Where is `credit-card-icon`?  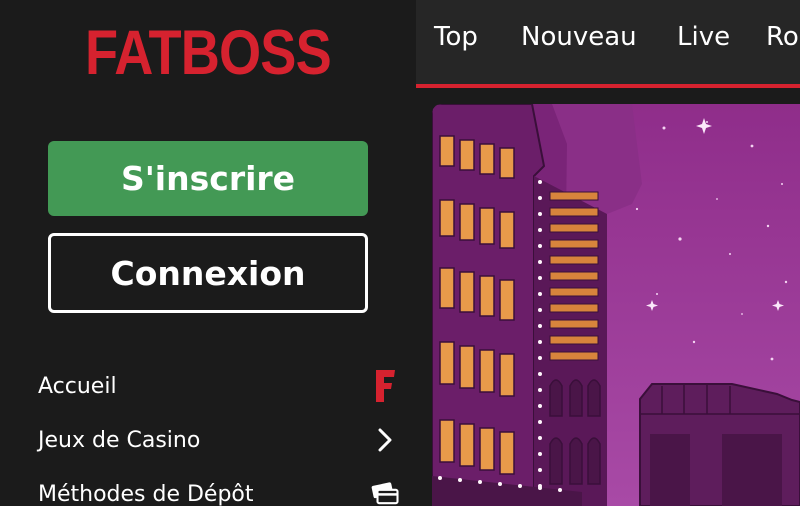 credit-card-icon is located at coordinates (385, 491).